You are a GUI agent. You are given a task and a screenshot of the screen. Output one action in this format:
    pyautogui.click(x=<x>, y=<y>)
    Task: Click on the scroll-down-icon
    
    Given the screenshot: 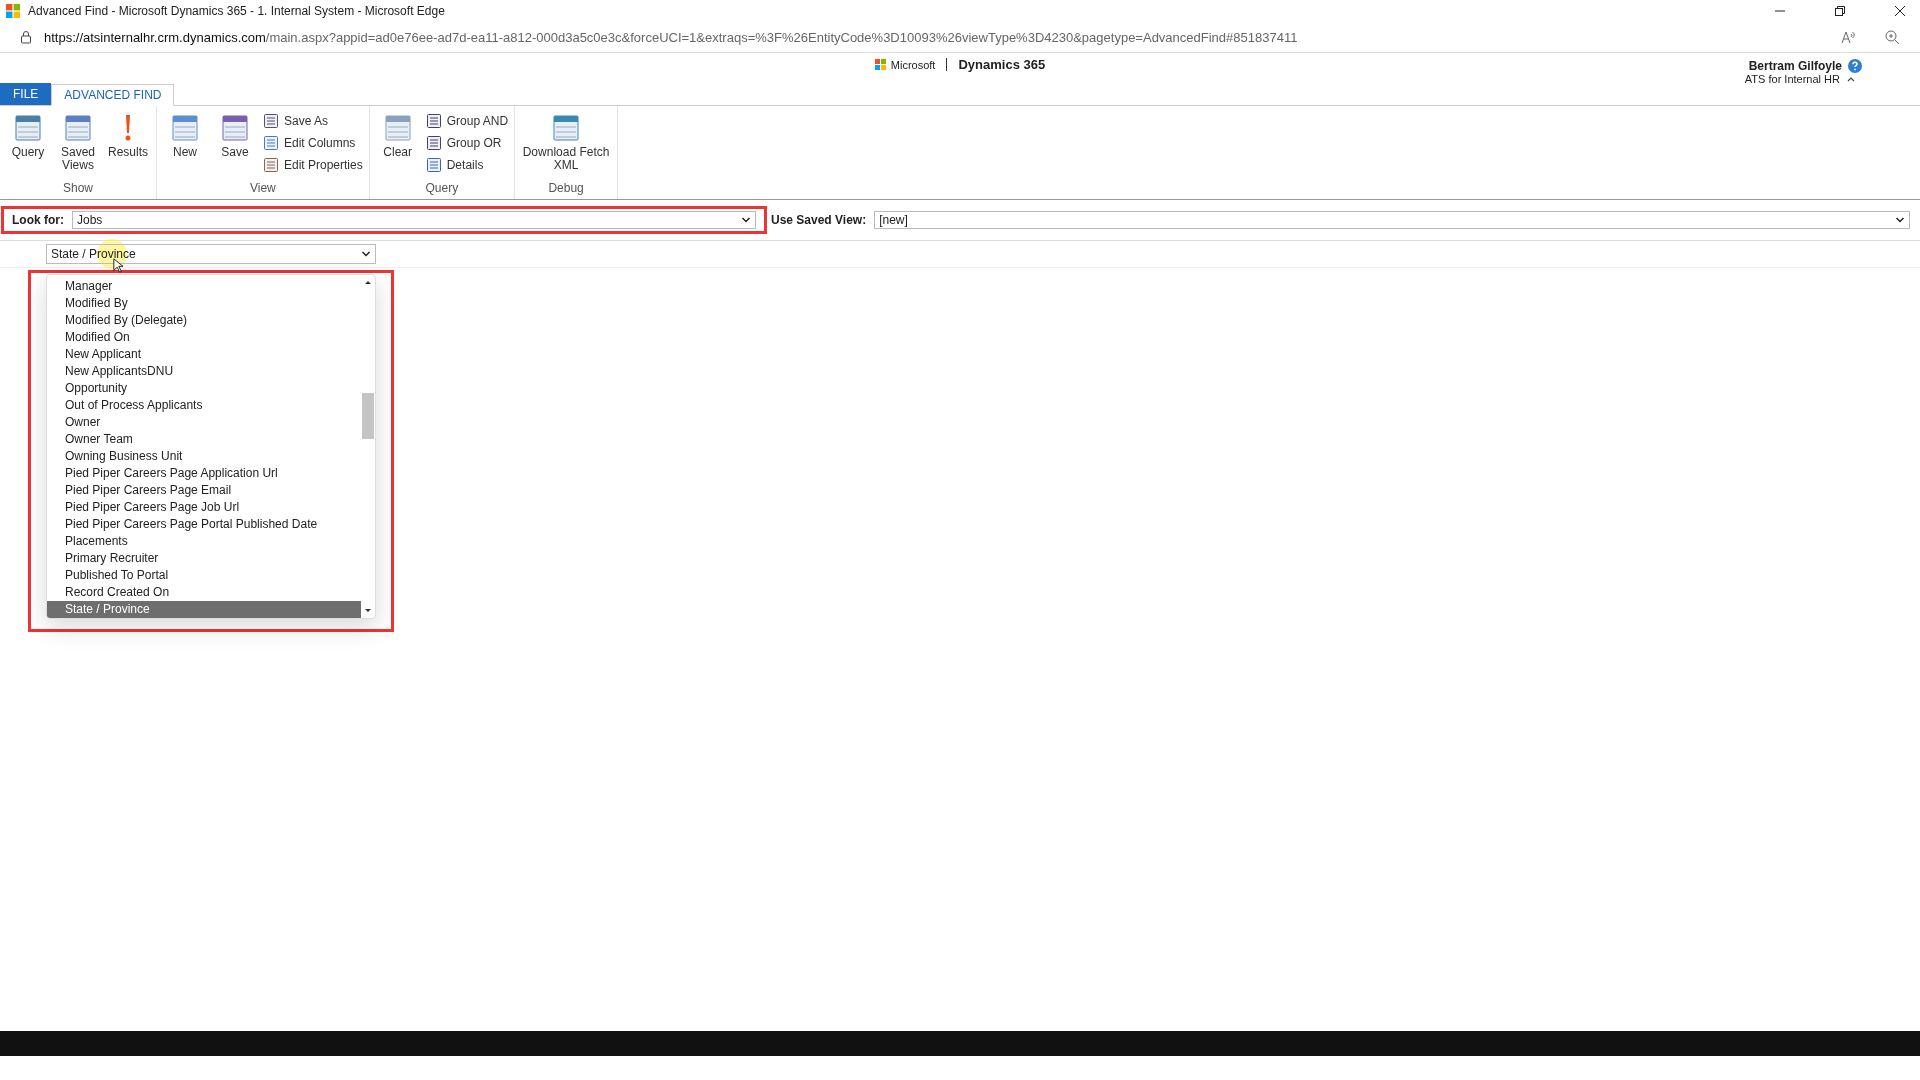 What is the action you would take?
    pyautogui.click(x=368, y=611)
    